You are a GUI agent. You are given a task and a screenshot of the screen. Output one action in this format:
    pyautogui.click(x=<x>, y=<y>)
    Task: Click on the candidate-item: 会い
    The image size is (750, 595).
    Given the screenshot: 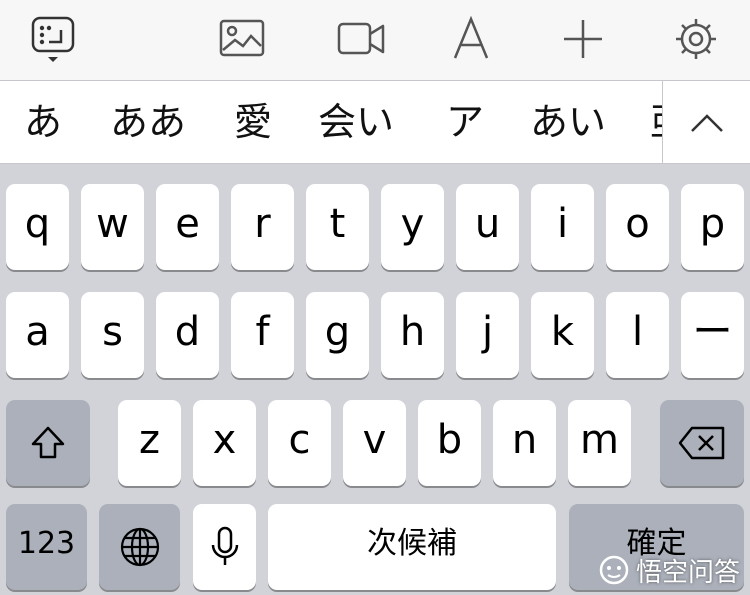 What is the action you would take?
    pyautogui.click(x=356, y=122)
    